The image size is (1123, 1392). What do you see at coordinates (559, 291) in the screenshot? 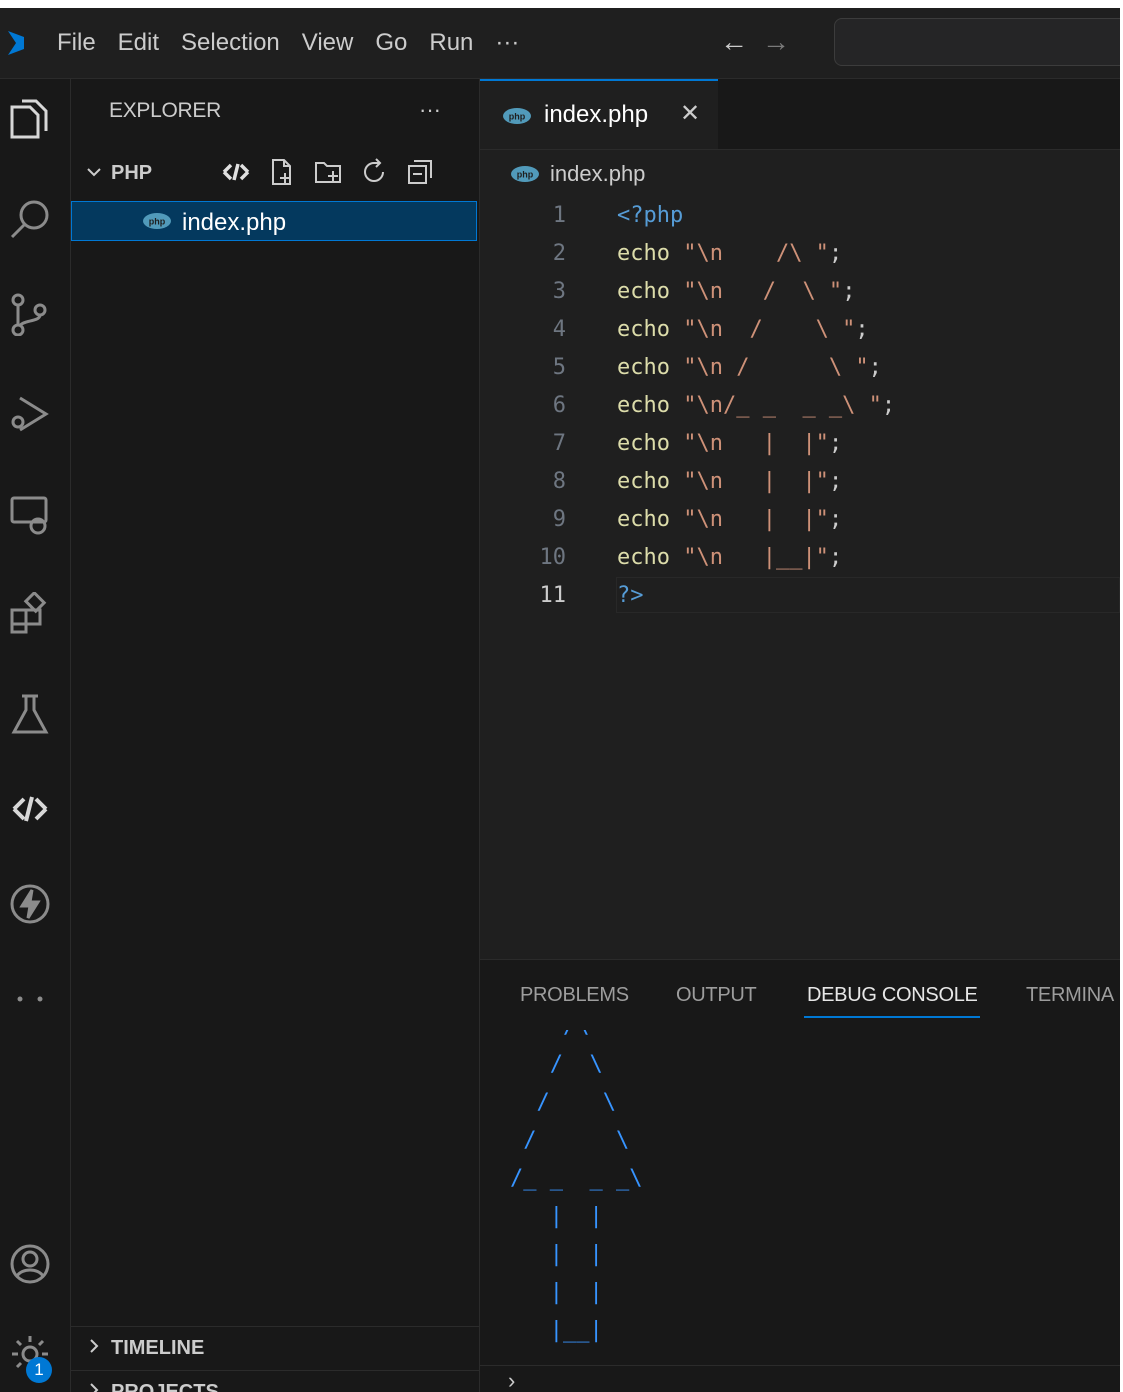
I see `line-number: 3` at bounding box center [559, 291].